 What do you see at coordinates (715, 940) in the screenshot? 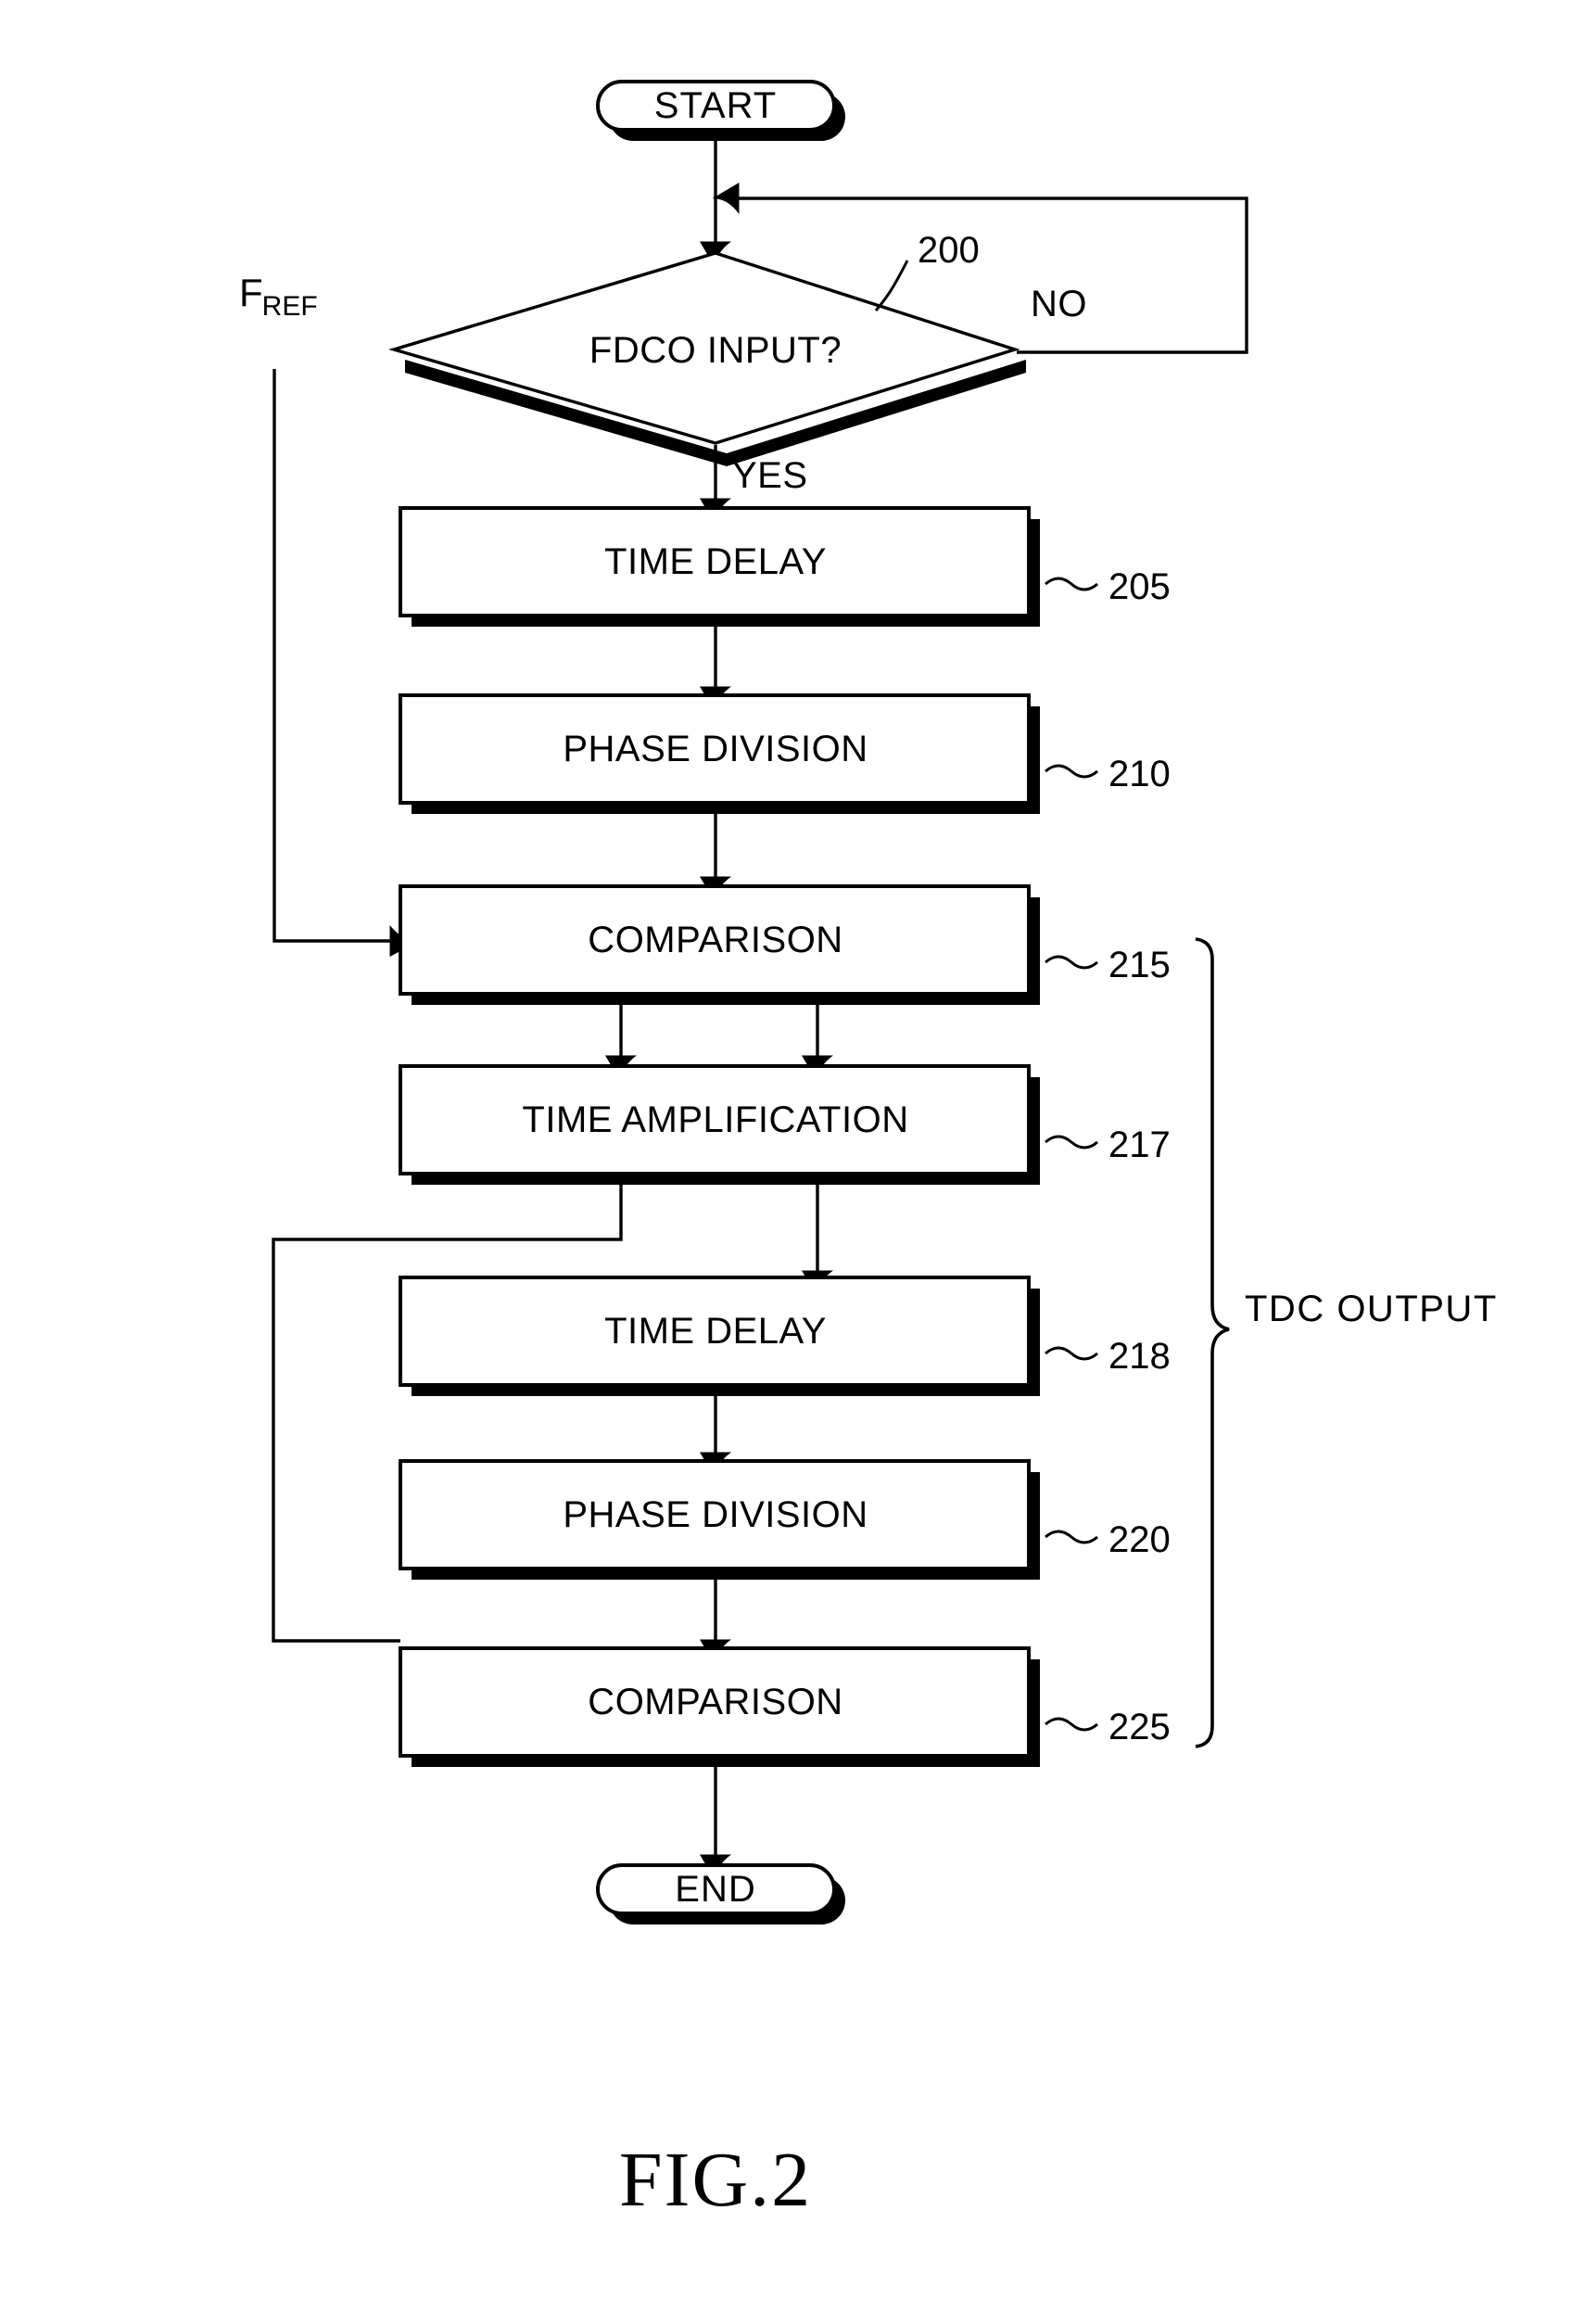
I see `step-label-215: COMPARISON` at bounding box center [715, 940].